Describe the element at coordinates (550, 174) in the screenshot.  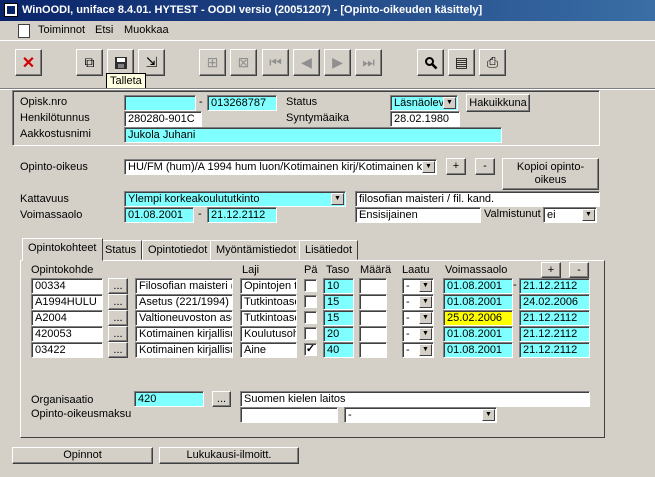
I see `kopioi-opinto-oikeus-button: Kopioi opinto-oikeus` at that location.